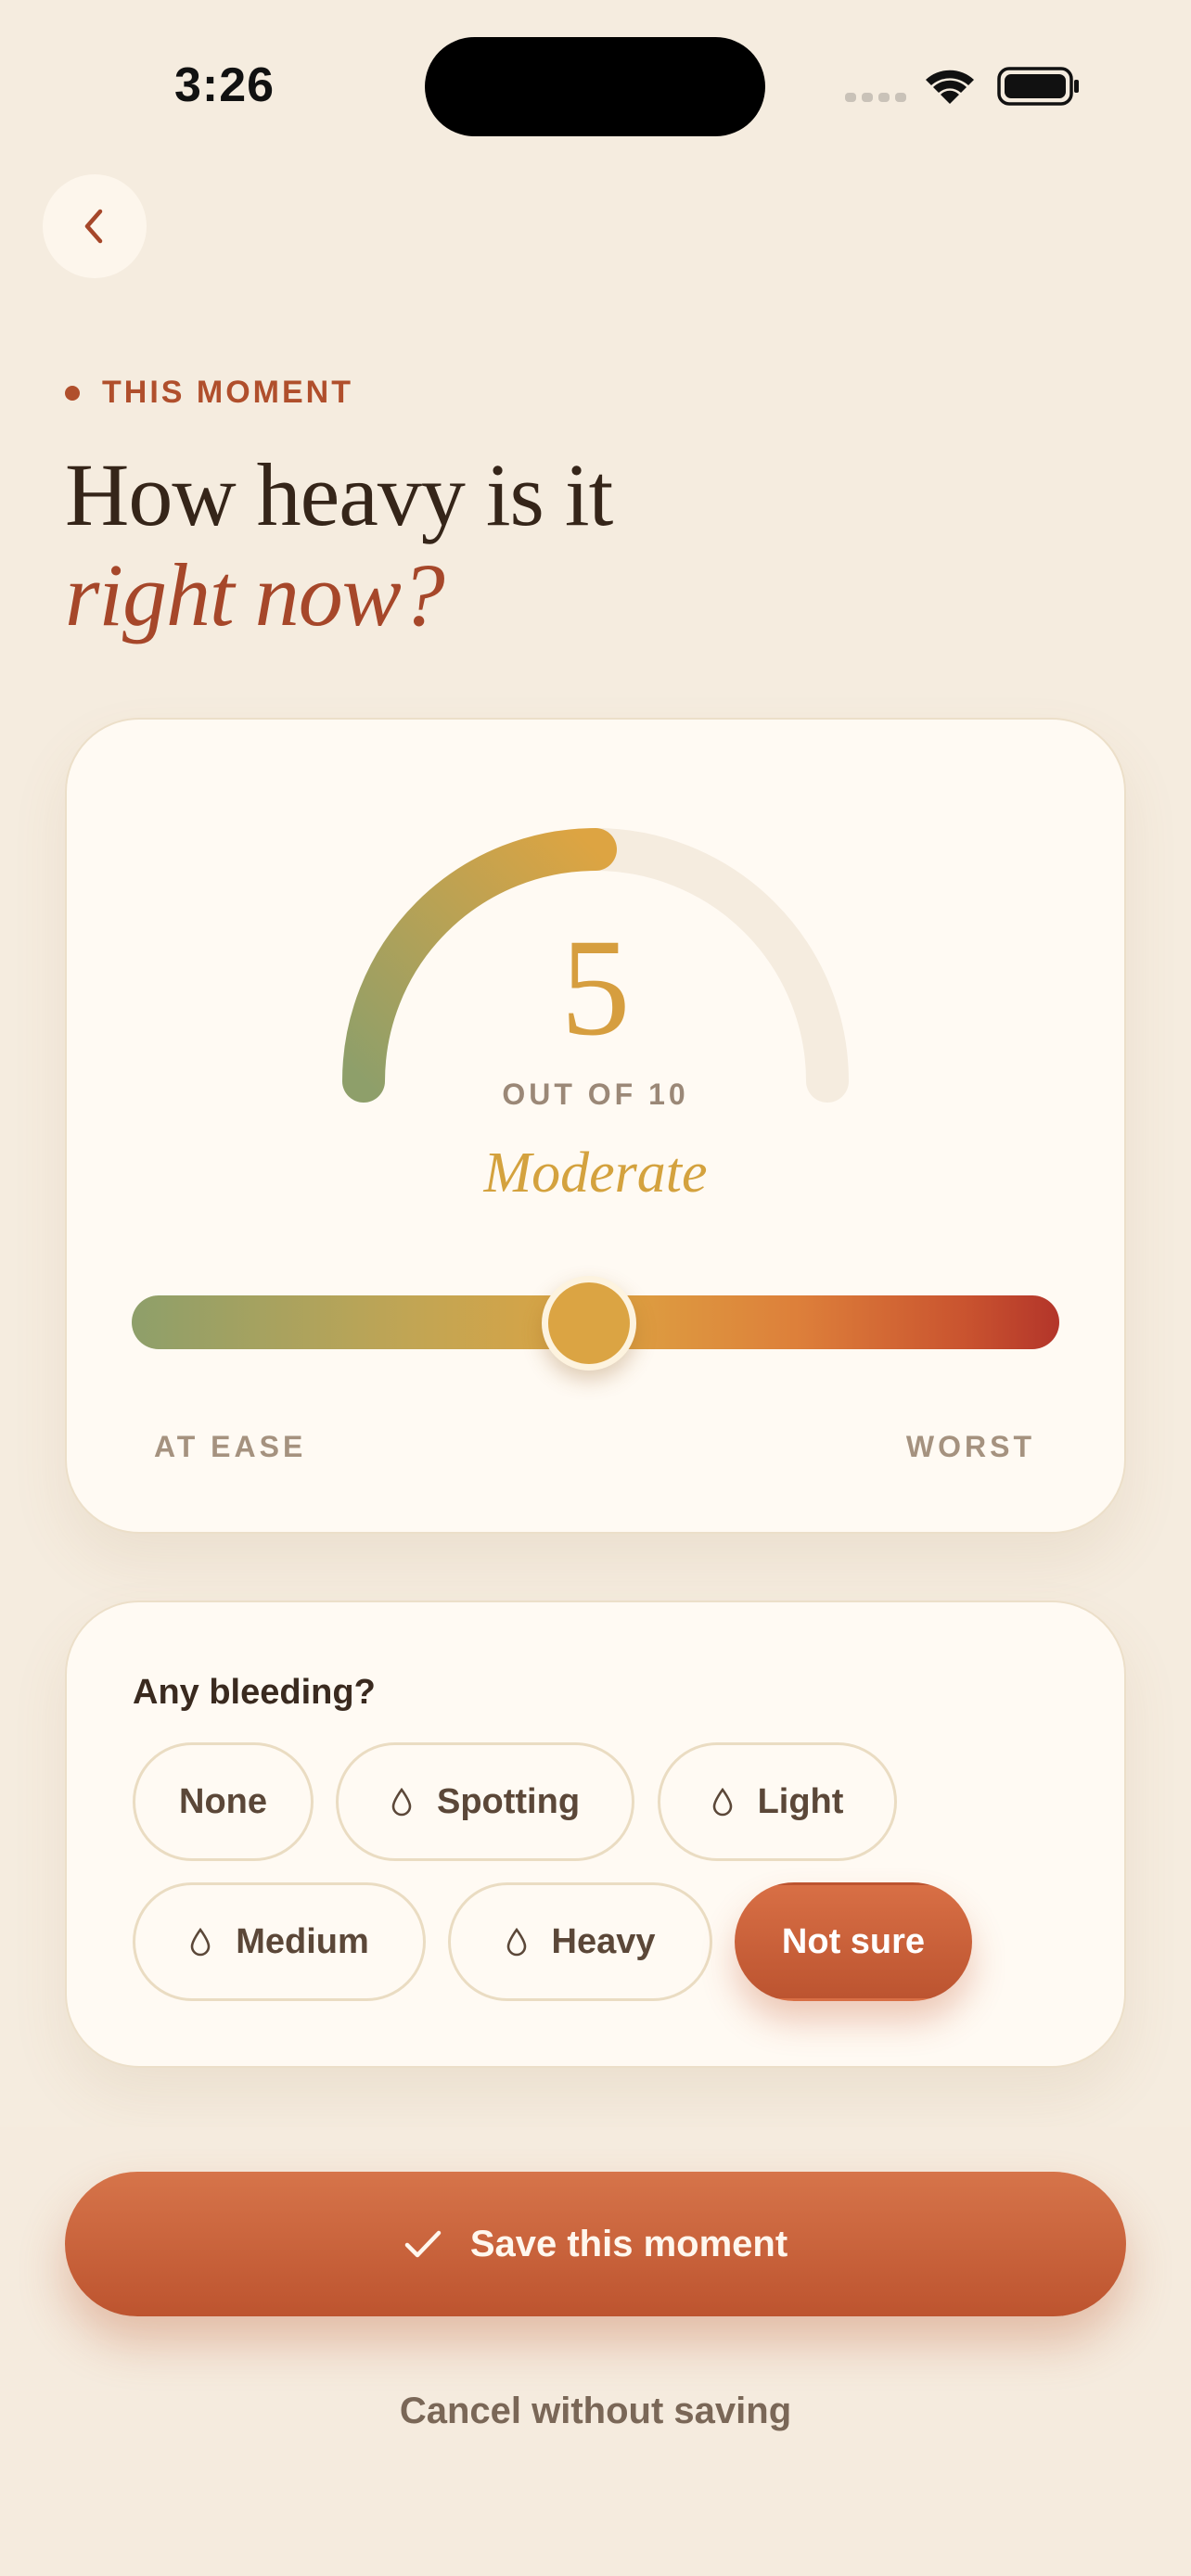  What do you see at coordinates (970, 1446) in the screenshot?
I see `scale-max-label: WORST` at bounding box center [970, 1446].